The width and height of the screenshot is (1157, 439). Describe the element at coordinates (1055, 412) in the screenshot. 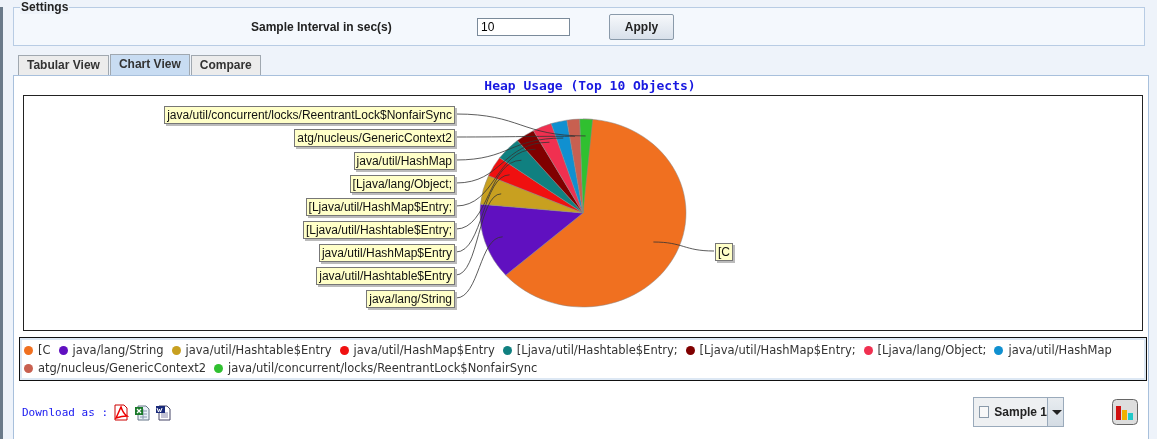

I see `caret-icon` at that location.